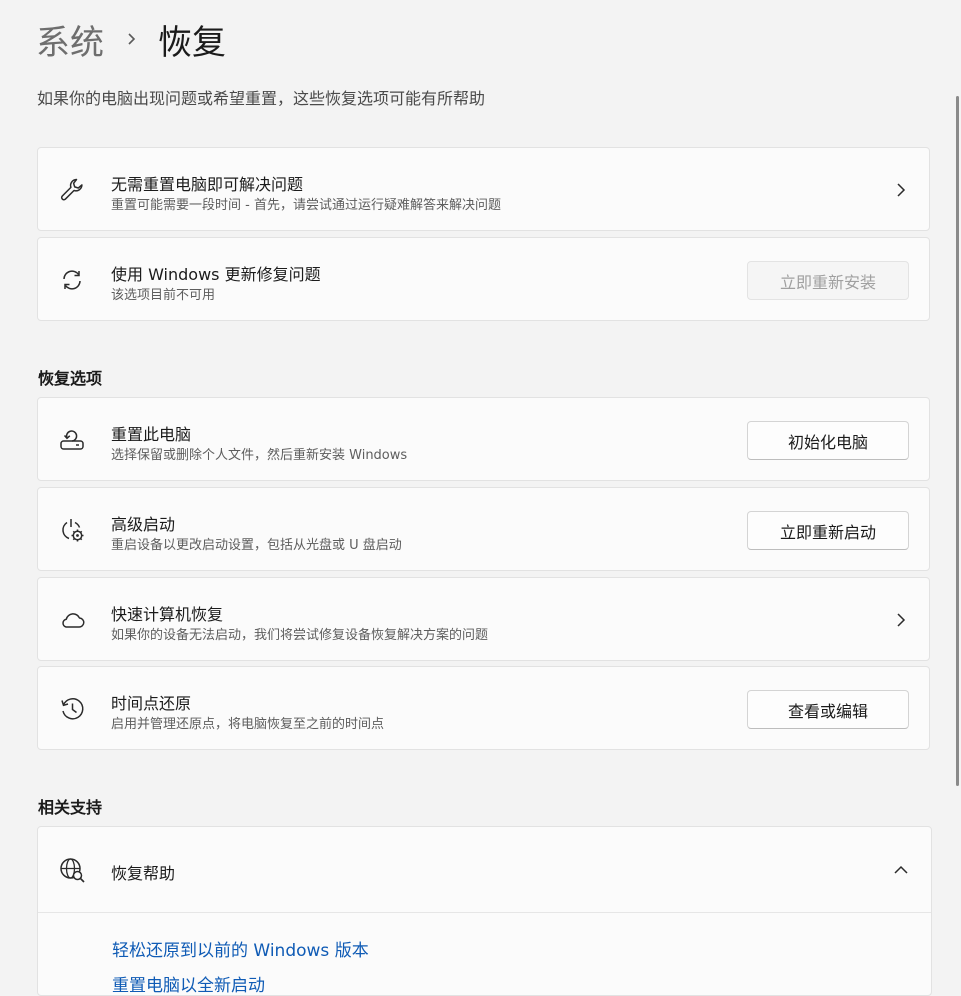 This screenshot has width=961, height=996. Describe the element at coordinates (828, 709) in the screenshot. I see `view-or-edit-button: 查看或编辑` at that location.